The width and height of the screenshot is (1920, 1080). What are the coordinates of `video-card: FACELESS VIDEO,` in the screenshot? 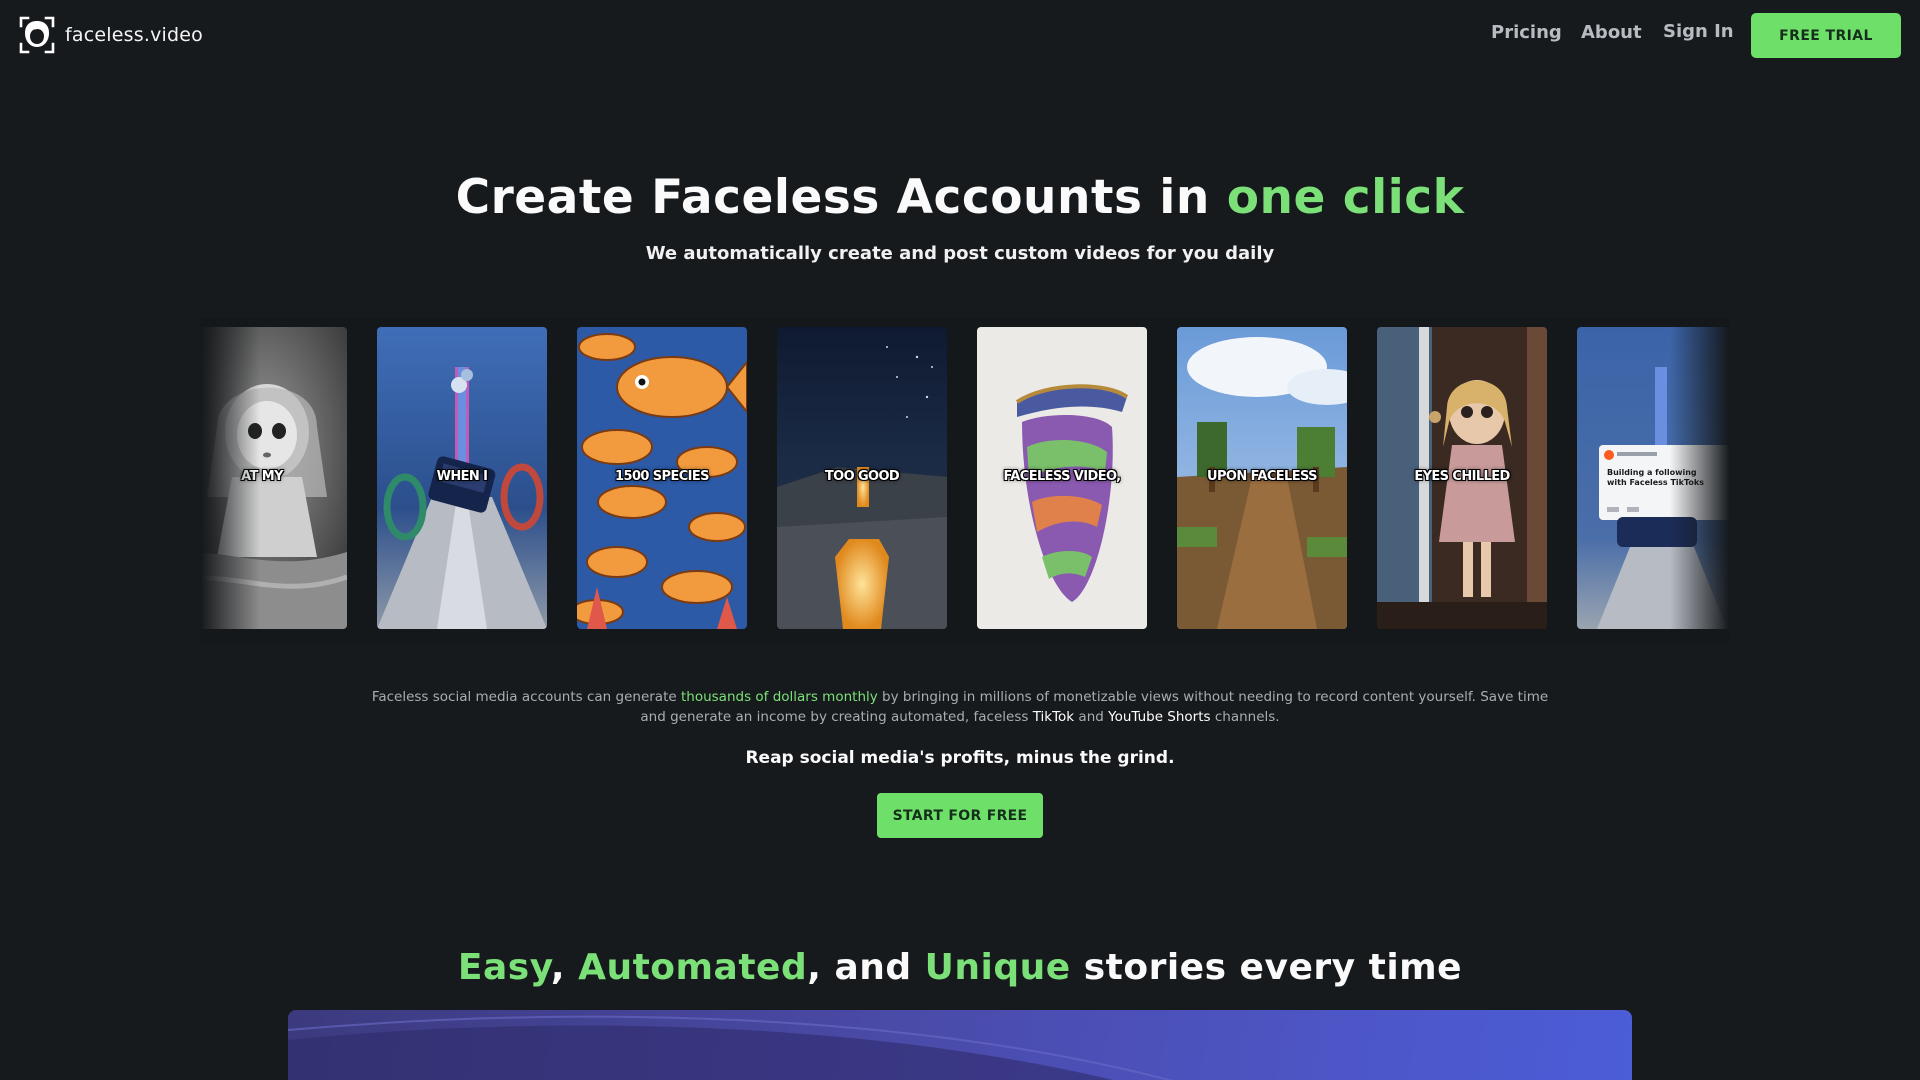 It's located at (1062, 478).